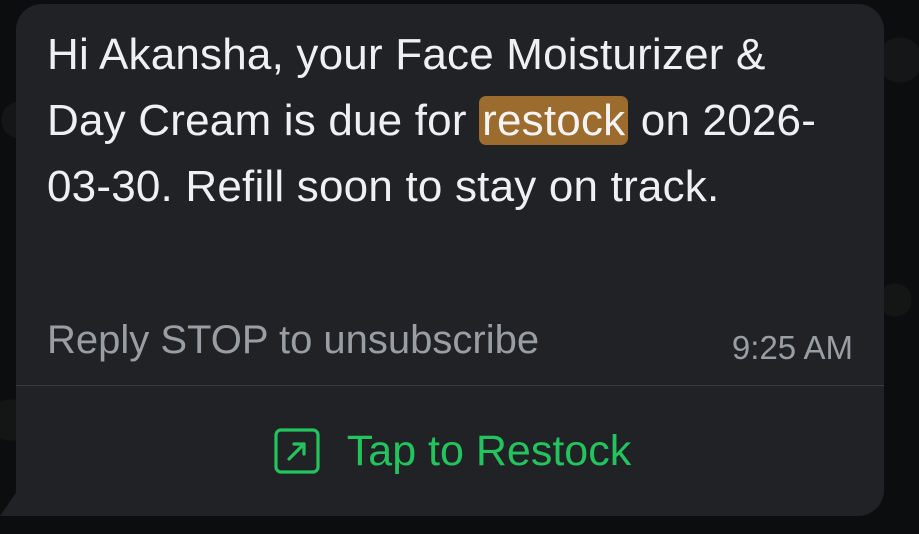  What do you see at coordinates (792, 347) in the screenshot?
I see `message-timestamp: 9:25 AM` at bounding box center [792, 347].